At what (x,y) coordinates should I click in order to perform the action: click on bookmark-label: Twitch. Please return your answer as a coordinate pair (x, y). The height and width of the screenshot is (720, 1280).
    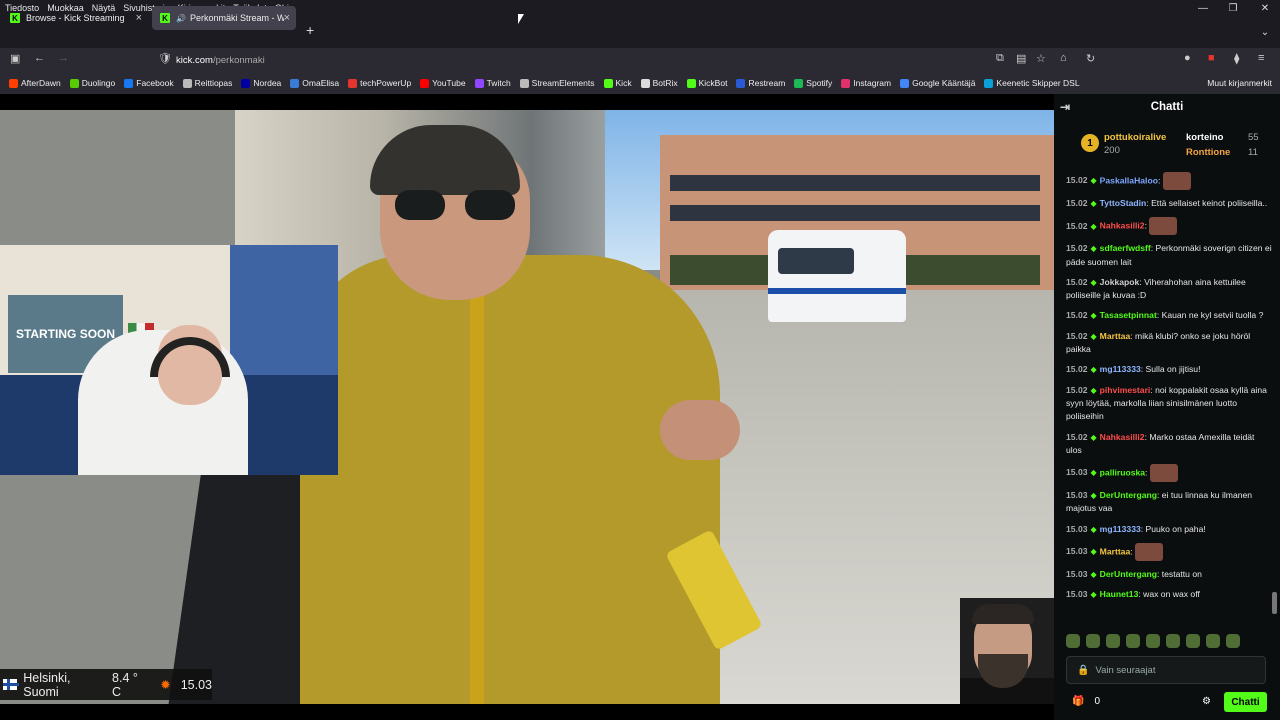
    Looking at the image, I should click on (498, 83).